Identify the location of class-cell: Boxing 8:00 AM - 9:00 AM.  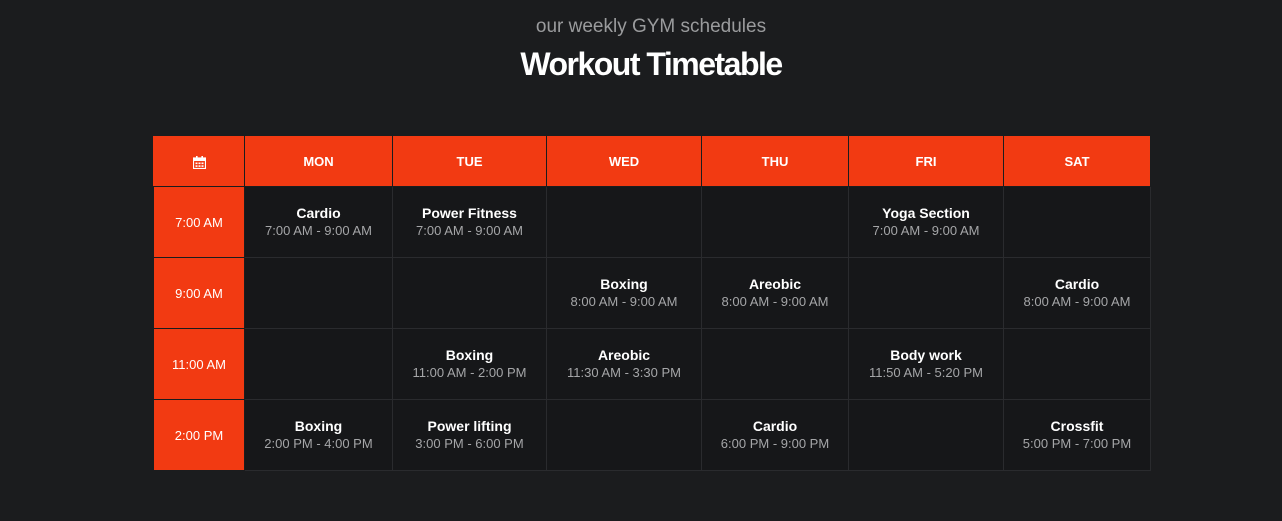
(624, 293).